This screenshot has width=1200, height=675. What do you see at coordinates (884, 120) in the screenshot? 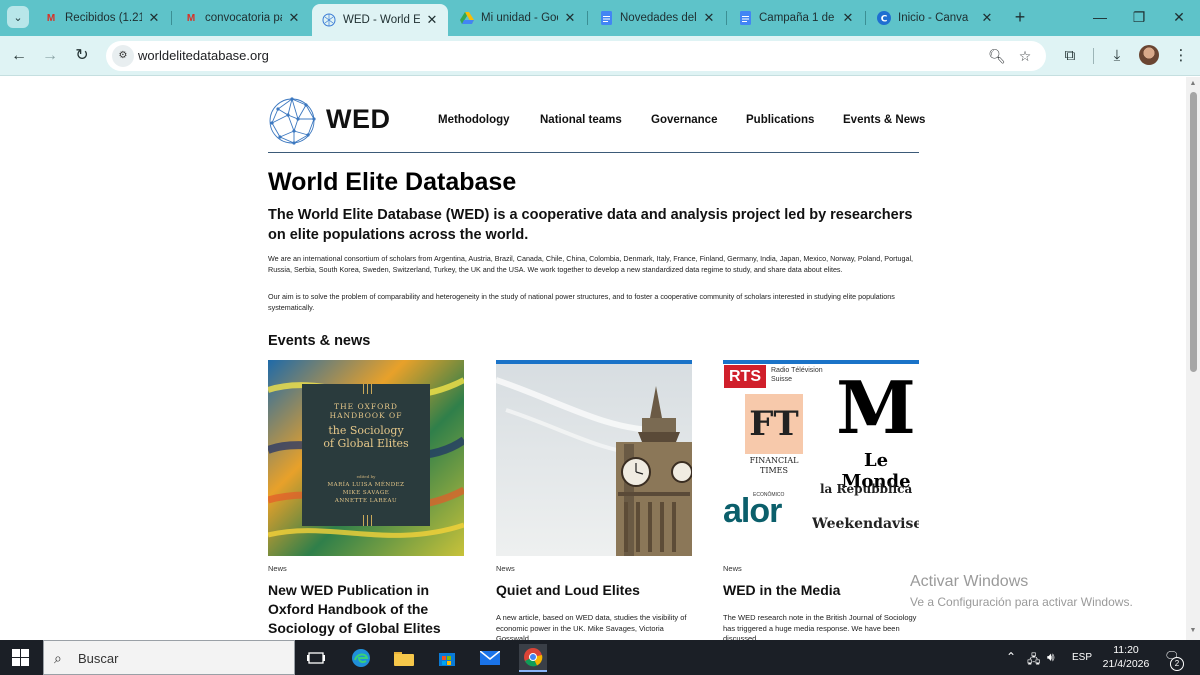
I see `nav-events-news: Events & News` at bounding box center [884, 120].